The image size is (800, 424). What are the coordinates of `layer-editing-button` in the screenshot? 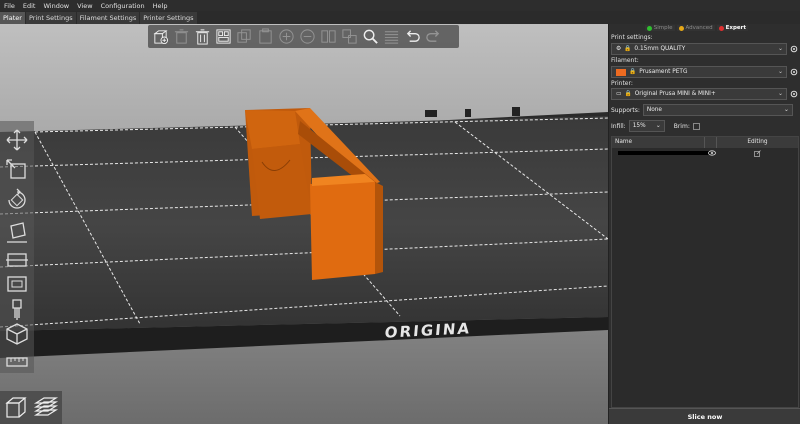 It's located at (391, 36).